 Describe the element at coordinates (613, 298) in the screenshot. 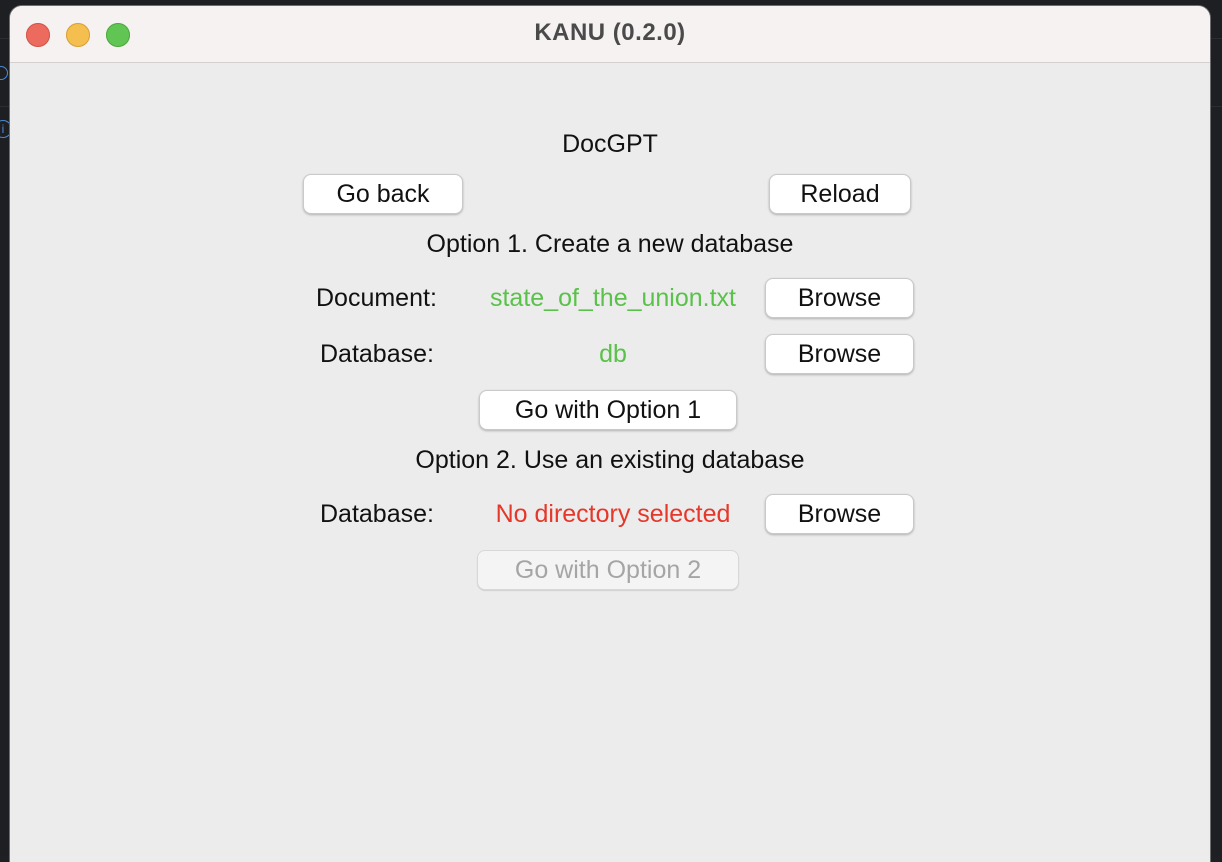

I see `document-path: state_of_the_union.txt` at that location.